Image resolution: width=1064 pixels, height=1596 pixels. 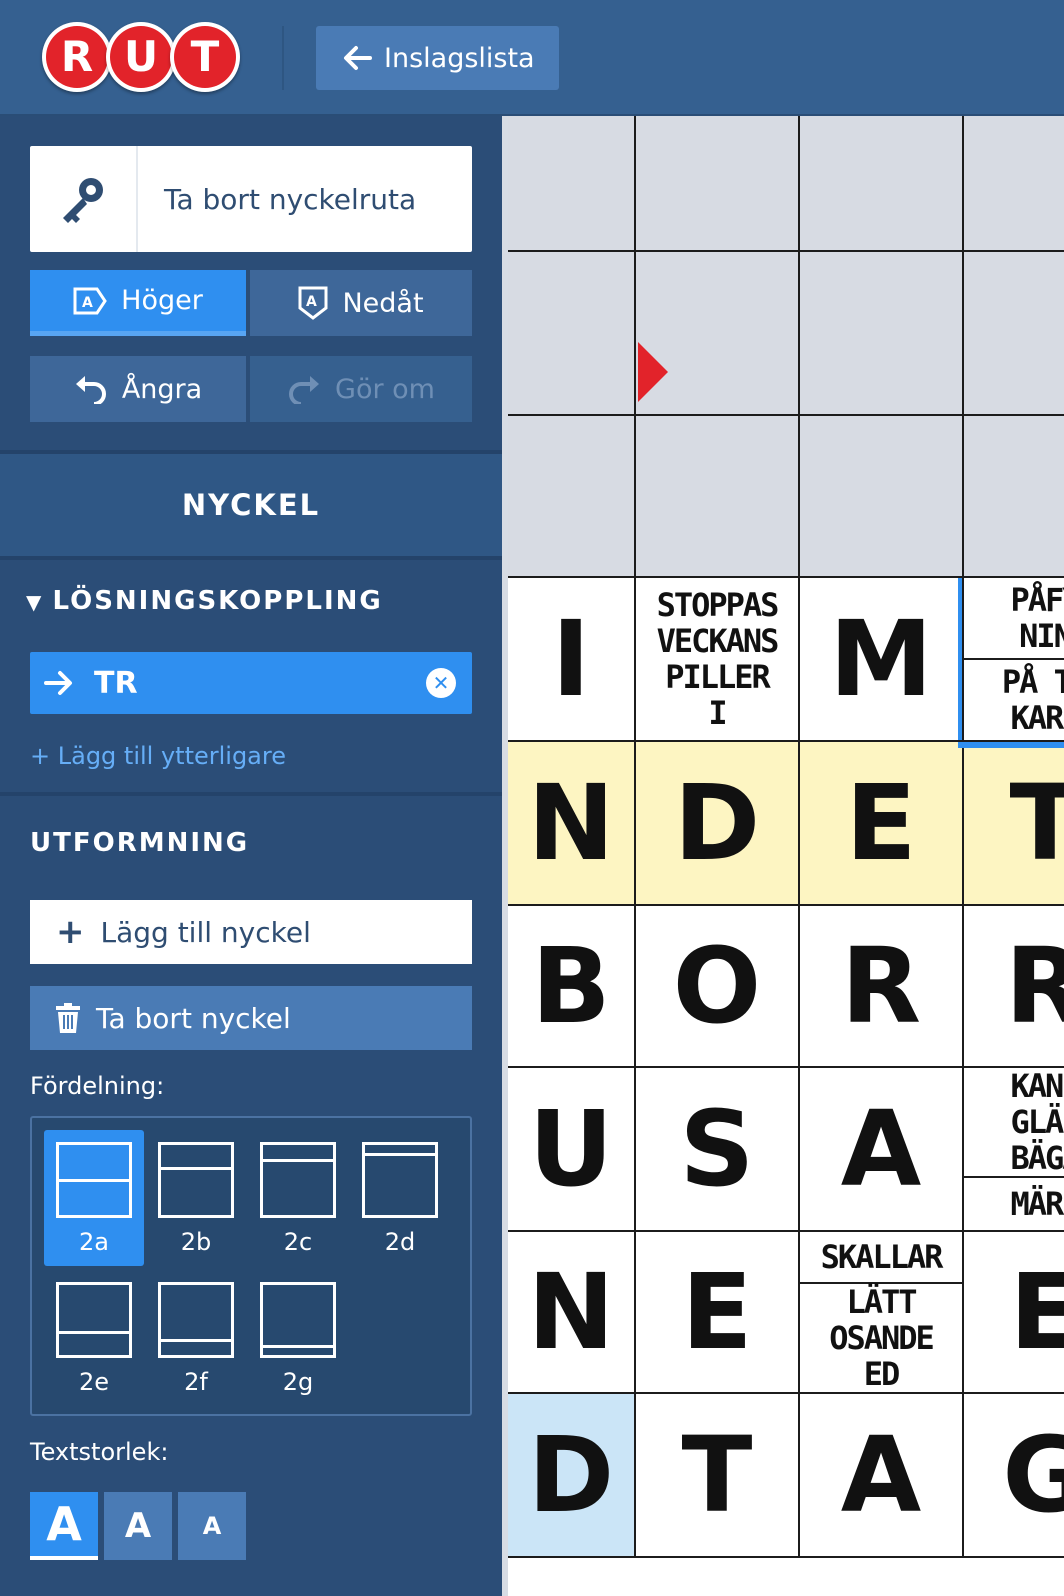 What do you see at coordinates (34, 602) in the screenshot?
I see `caret-down-icon: ▼` at bounding box center [34, 602].